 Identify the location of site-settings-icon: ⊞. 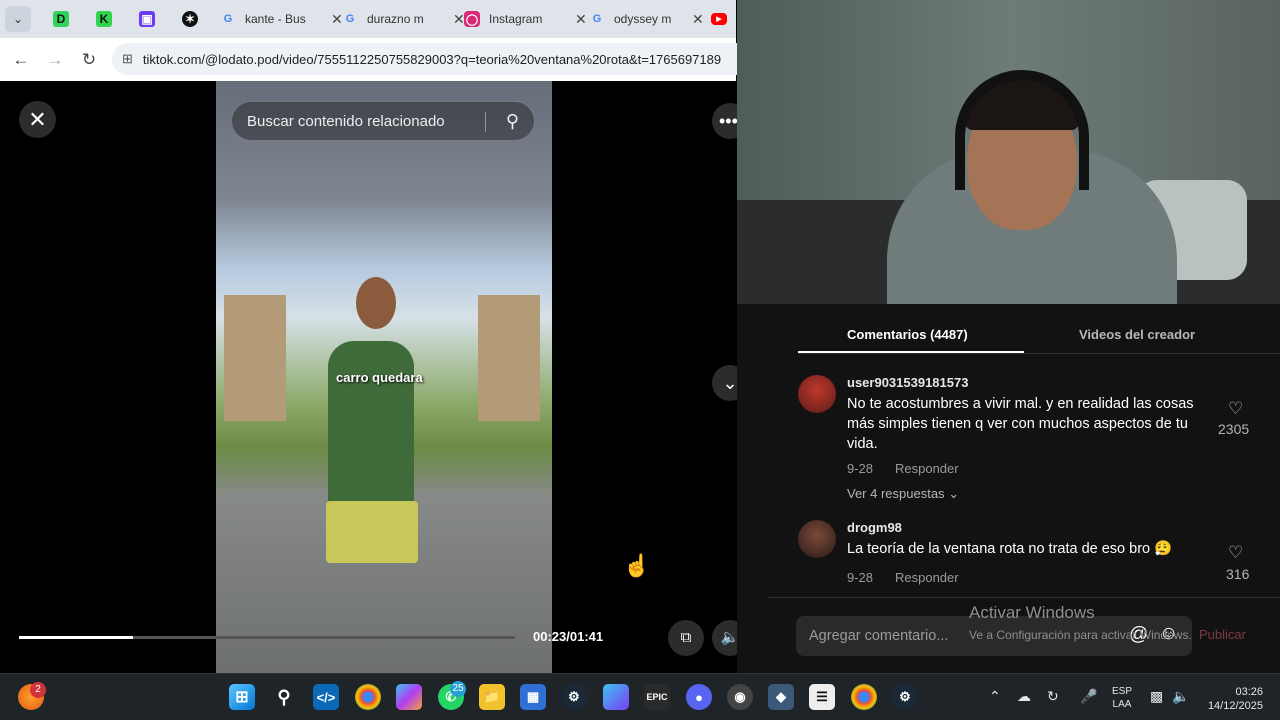
(127, 59).